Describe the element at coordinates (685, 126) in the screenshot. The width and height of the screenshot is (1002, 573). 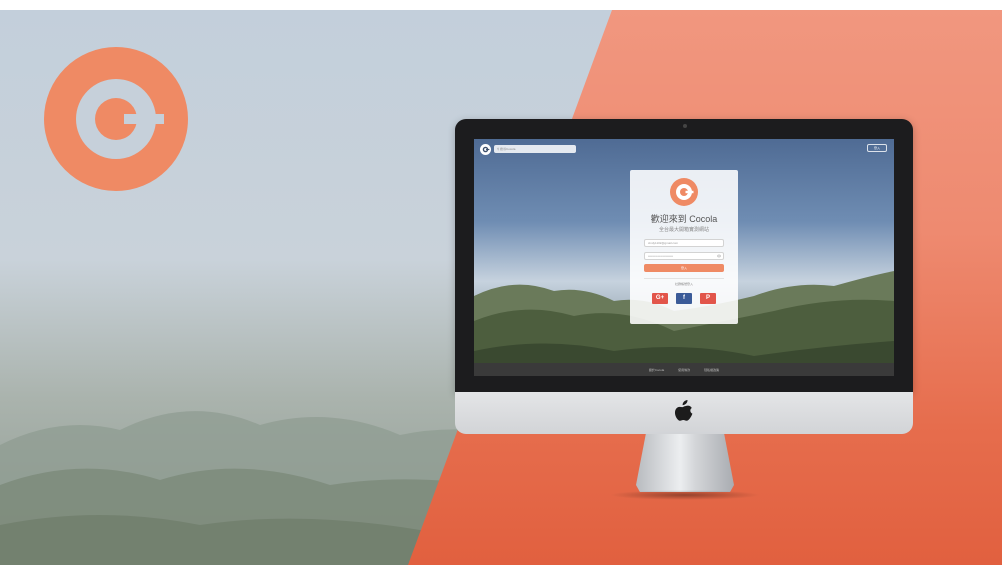
I see `camera-icon` at that location.